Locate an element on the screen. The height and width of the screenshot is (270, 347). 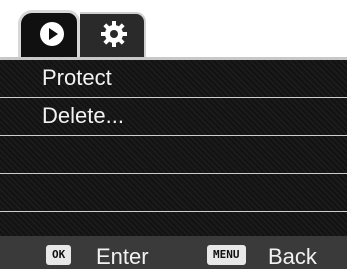
gear-icon is located at coordinates (114, 34).